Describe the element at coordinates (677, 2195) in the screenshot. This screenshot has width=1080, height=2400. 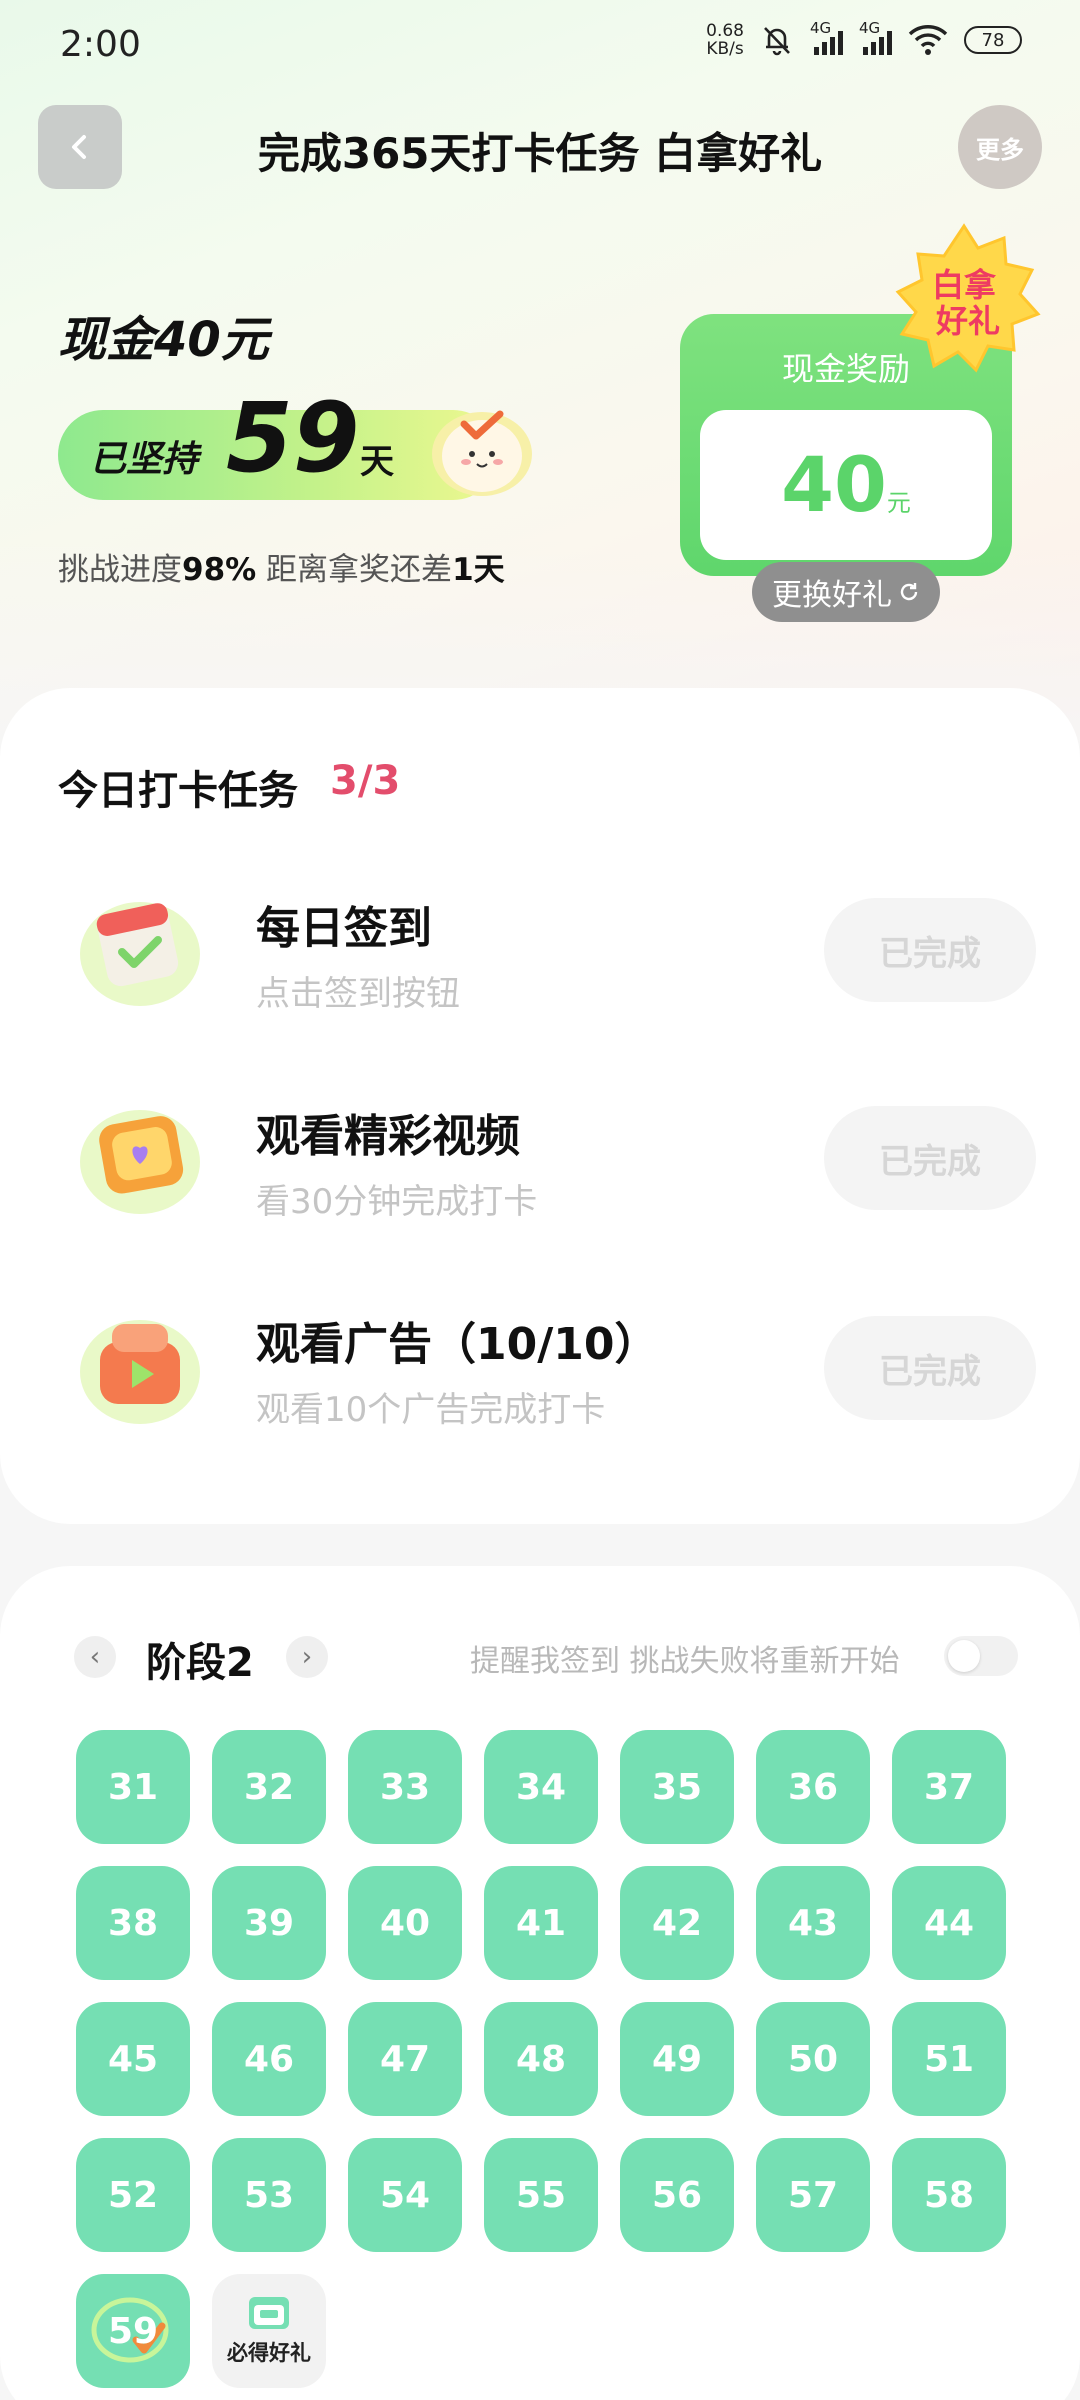
I see `day-cell: 56` at that location.